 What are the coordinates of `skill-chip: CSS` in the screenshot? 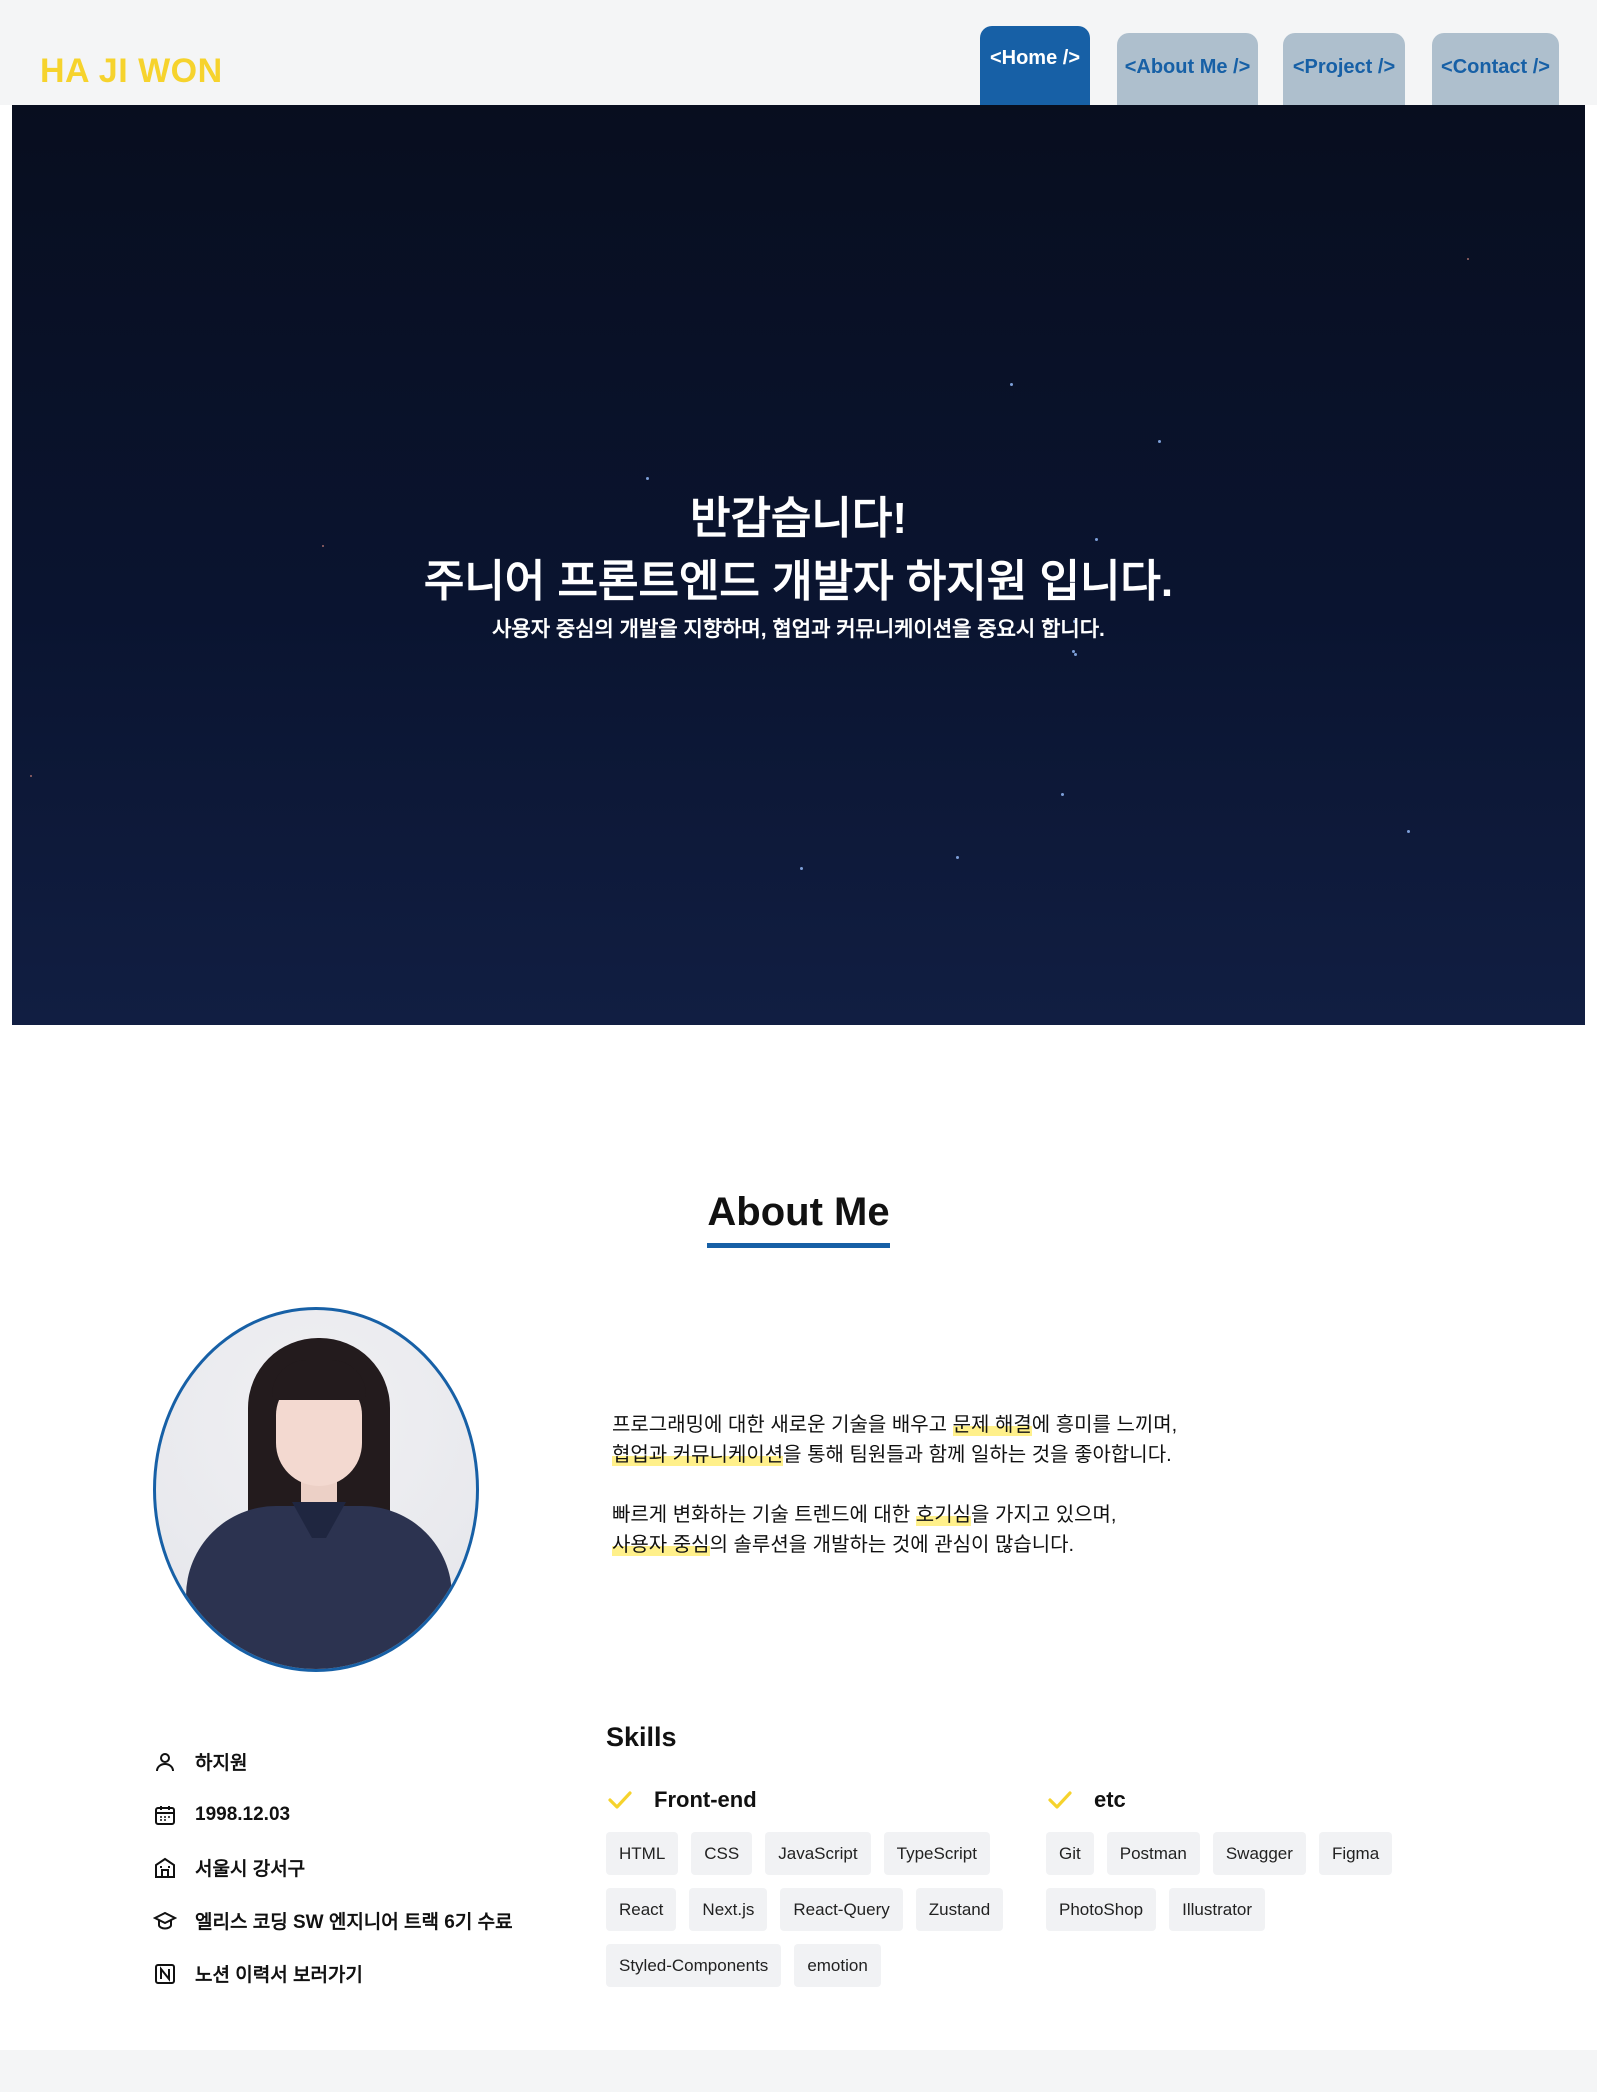 It's located at (722, 1853).